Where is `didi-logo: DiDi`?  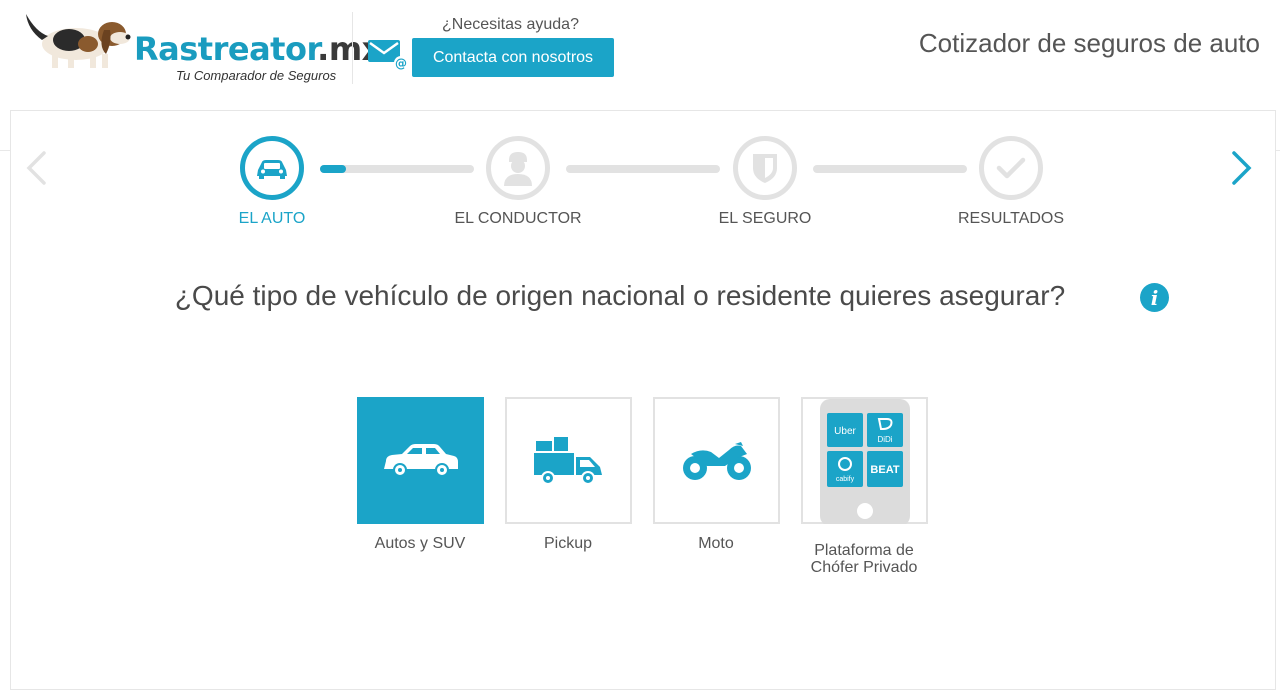 didi-logo: DiDi is located at coordinates (884, 439).